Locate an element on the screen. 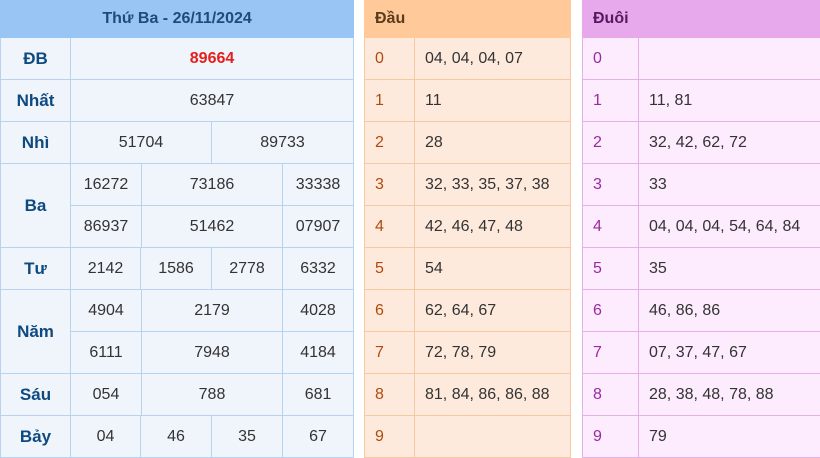 The height and width of the screenshot is (458, 820). prize-nhi-2: 89733 is located at coordinates (283, 143).